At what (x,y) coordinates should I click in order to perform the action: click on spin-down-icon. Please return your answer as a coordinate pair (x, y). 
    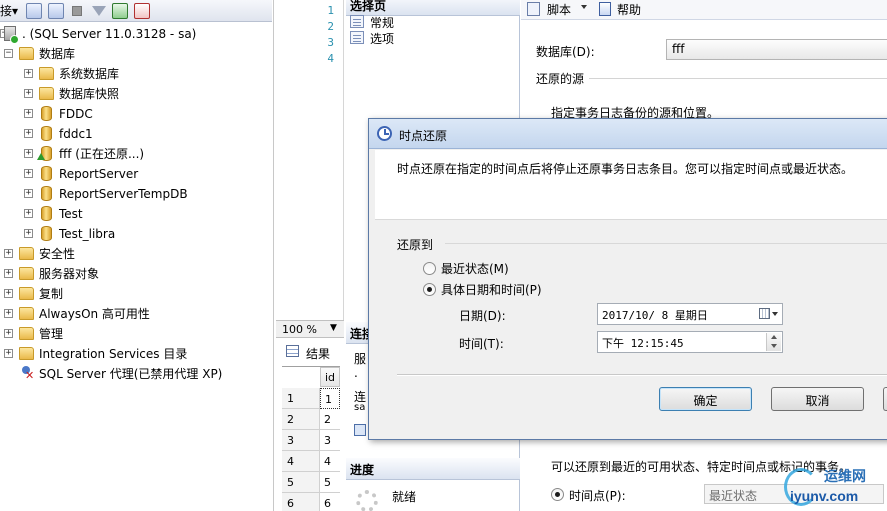
    Looking at the image, I should click on (774, 346).